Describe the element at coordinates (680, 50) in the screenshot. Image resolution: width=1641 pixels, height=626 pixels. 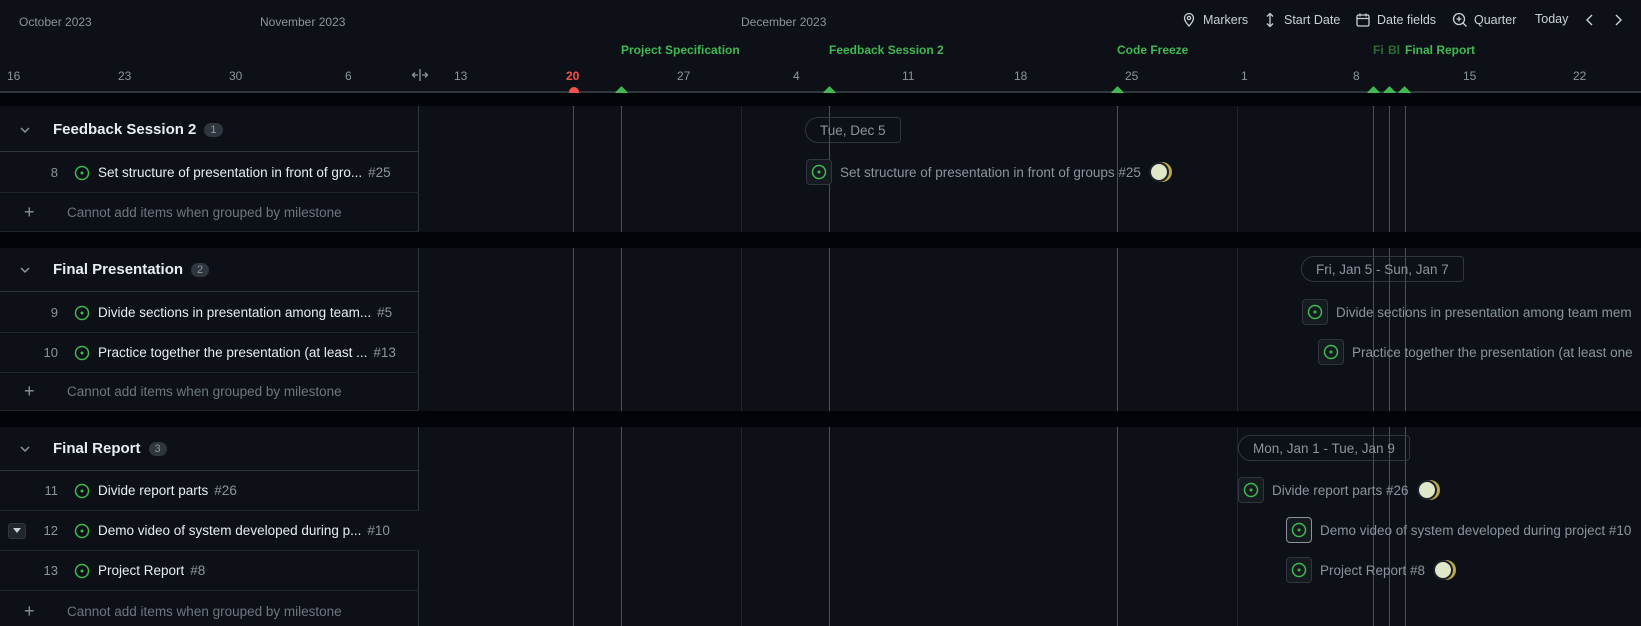
I see `milestone-label: Project Specification` at that location.